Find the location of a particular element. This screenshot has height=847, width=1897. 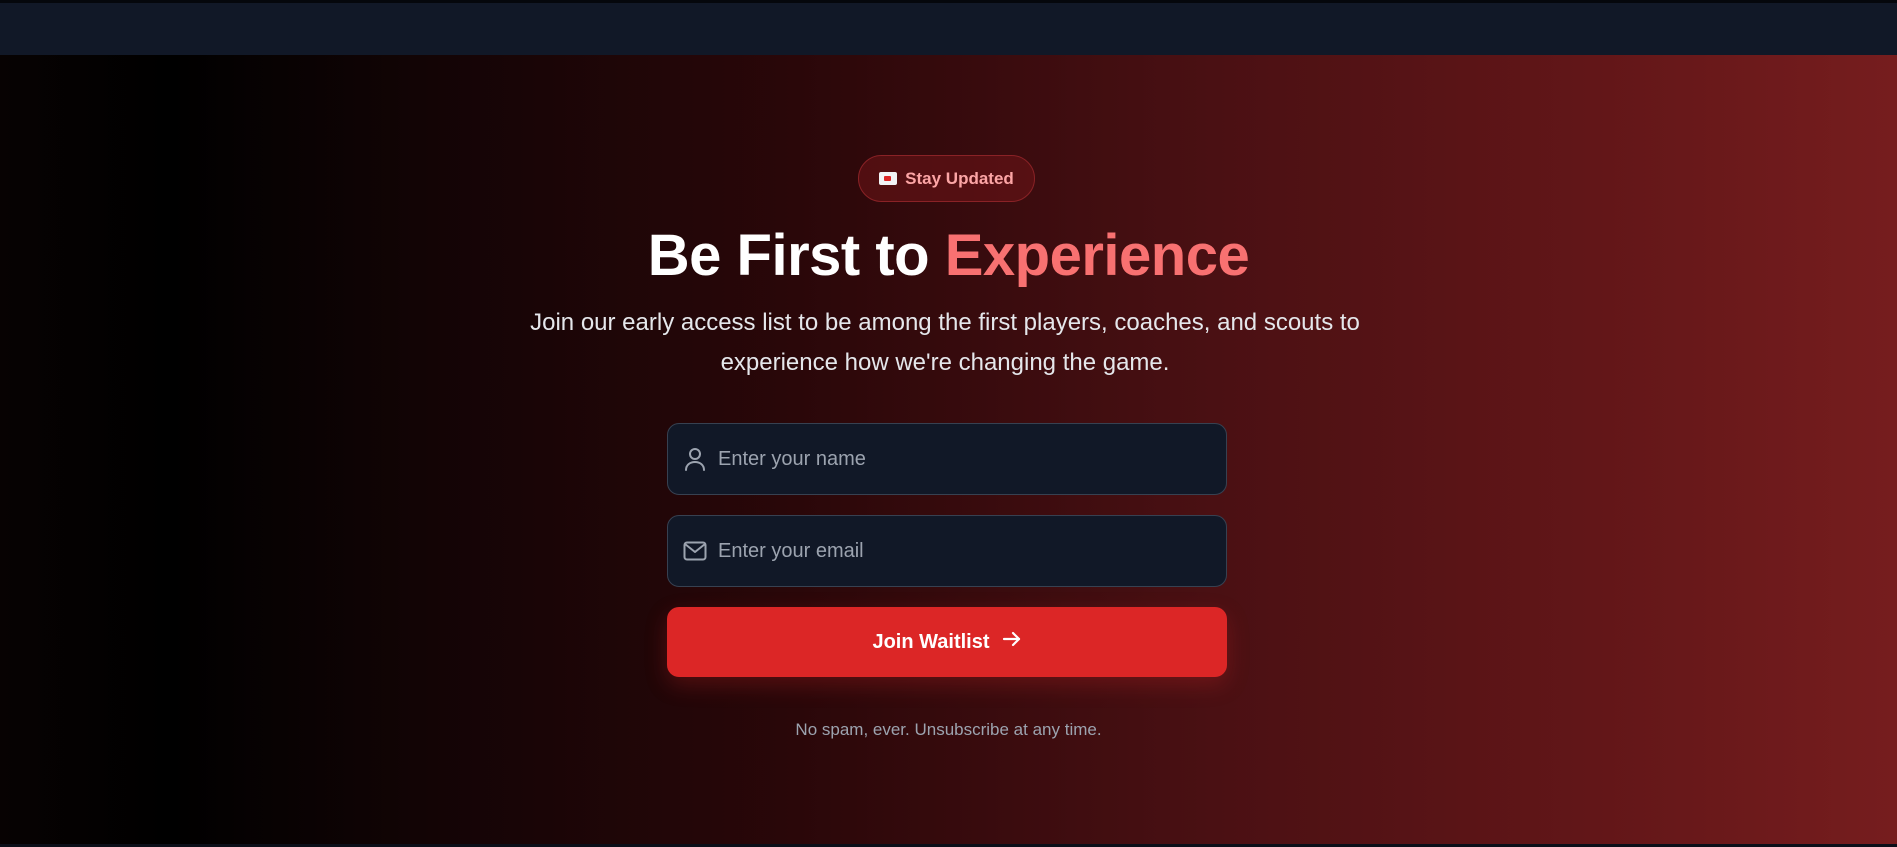

email-input is located at coordinates (967, 551).